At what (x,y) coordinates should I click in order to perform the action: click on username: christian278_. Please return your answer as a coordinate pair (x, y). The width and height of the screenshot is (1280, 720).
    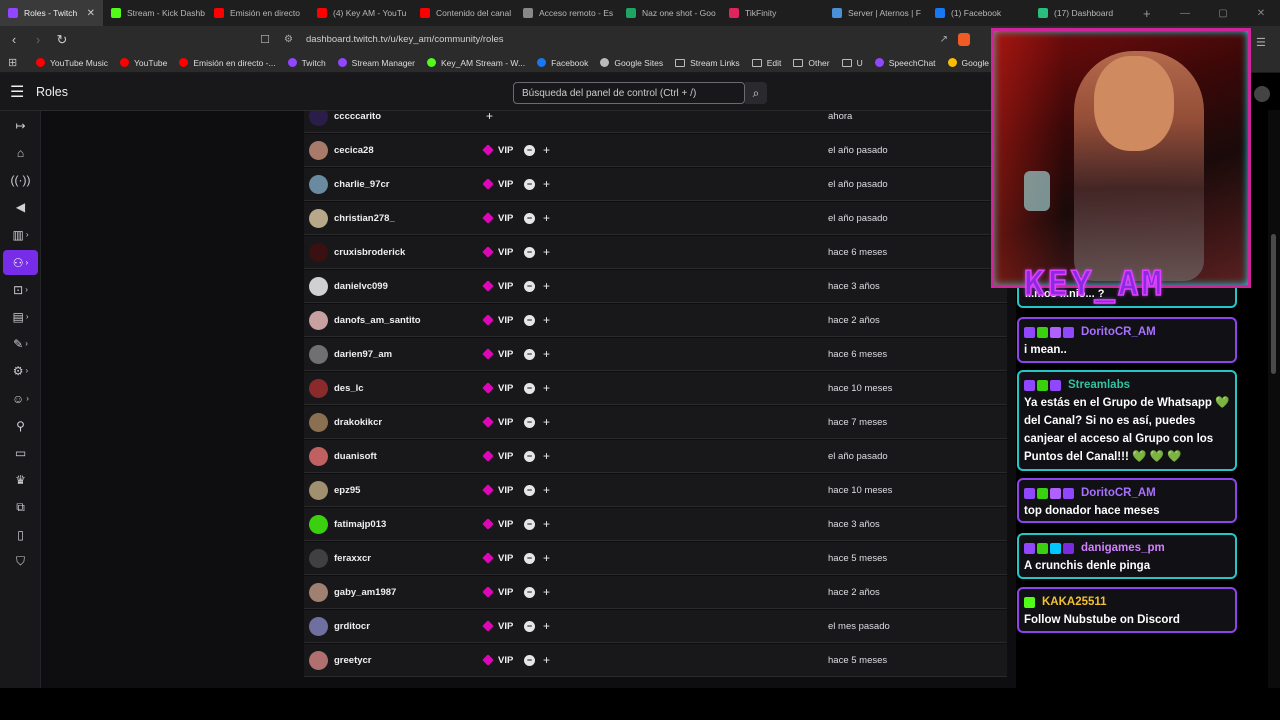
    Looking at the image, I should click on (364, 218).